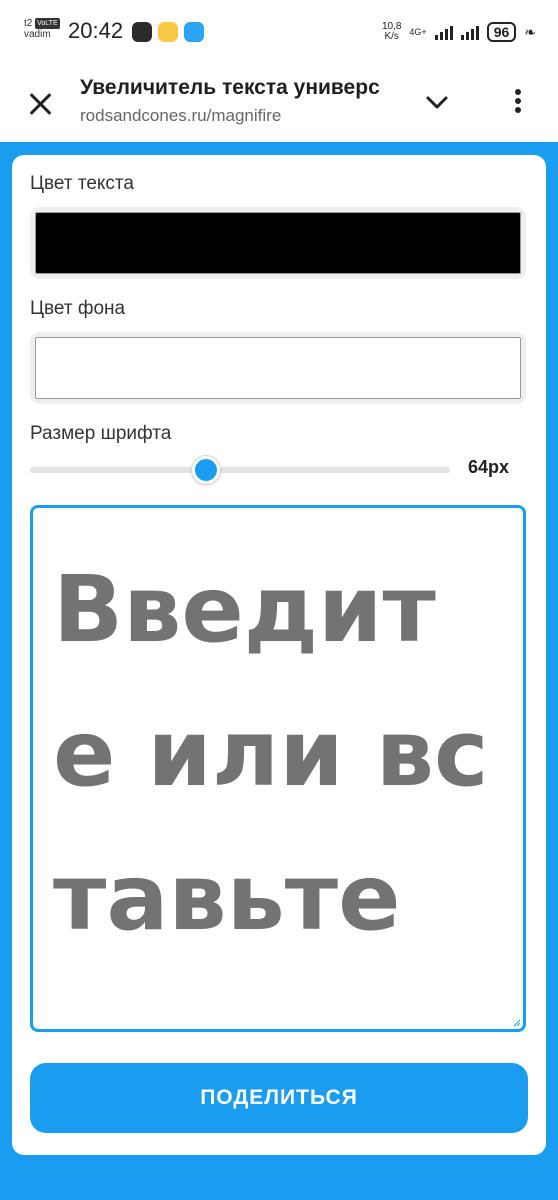  I want to click on chevron-down-icon, so click(437, 103).